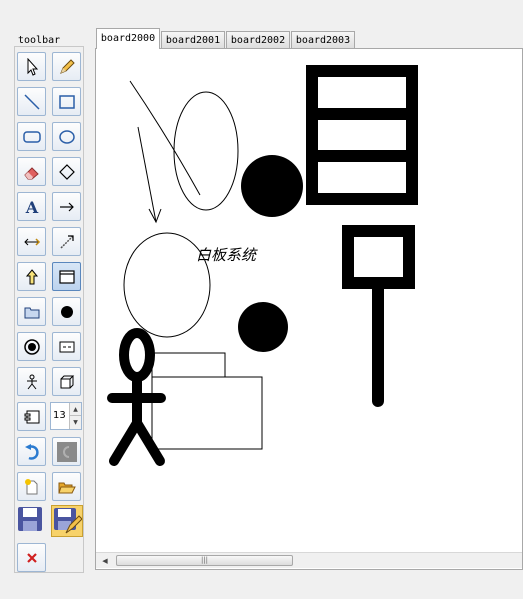 The height and width of the screenshot is (599, 523). I want to click on right-arrow-icon, so click(66, 206).